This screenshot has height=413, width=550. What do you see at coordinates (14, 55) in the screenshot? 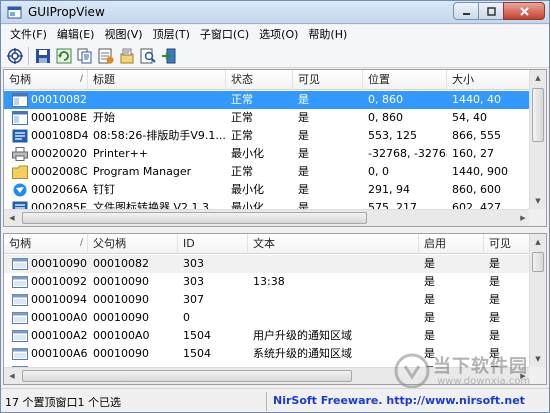
I see `target-button` at bounding box center [14, 55].